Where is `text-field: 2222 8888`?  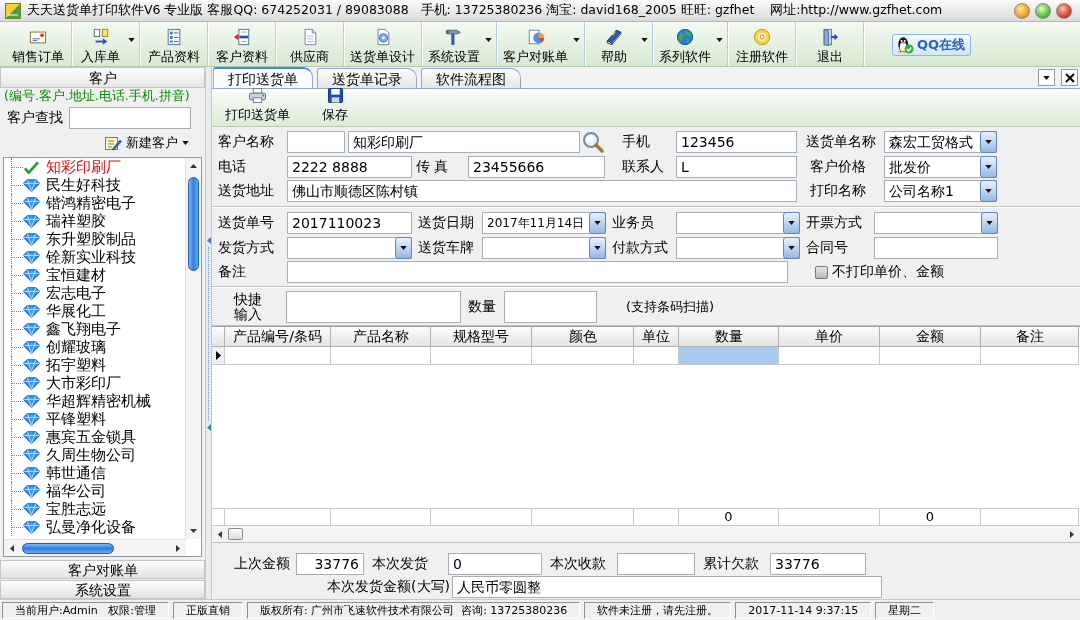
text-field: 2222 8888 is located at coordinates (349, 166).